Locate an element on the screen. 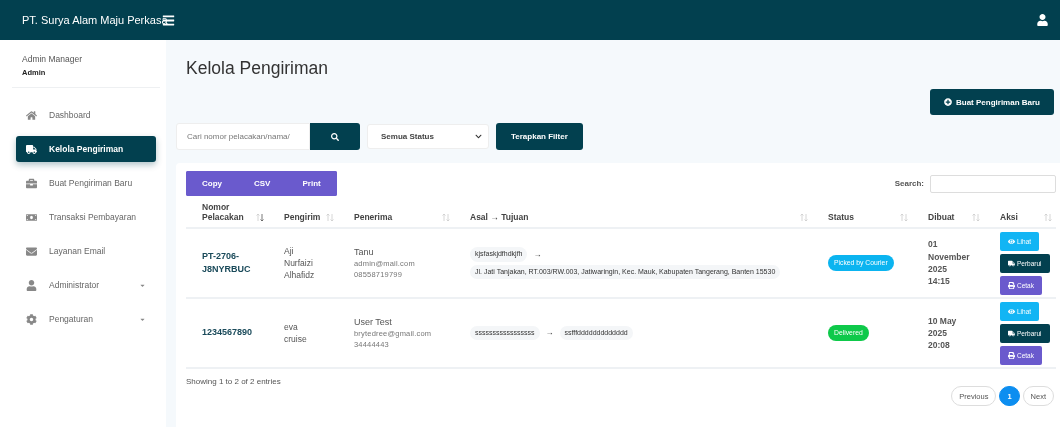 This screenshot has width=1060, height=427. brand-name: PT. Surya Alam Maju Perkasa is located at coordinates (95, 20).